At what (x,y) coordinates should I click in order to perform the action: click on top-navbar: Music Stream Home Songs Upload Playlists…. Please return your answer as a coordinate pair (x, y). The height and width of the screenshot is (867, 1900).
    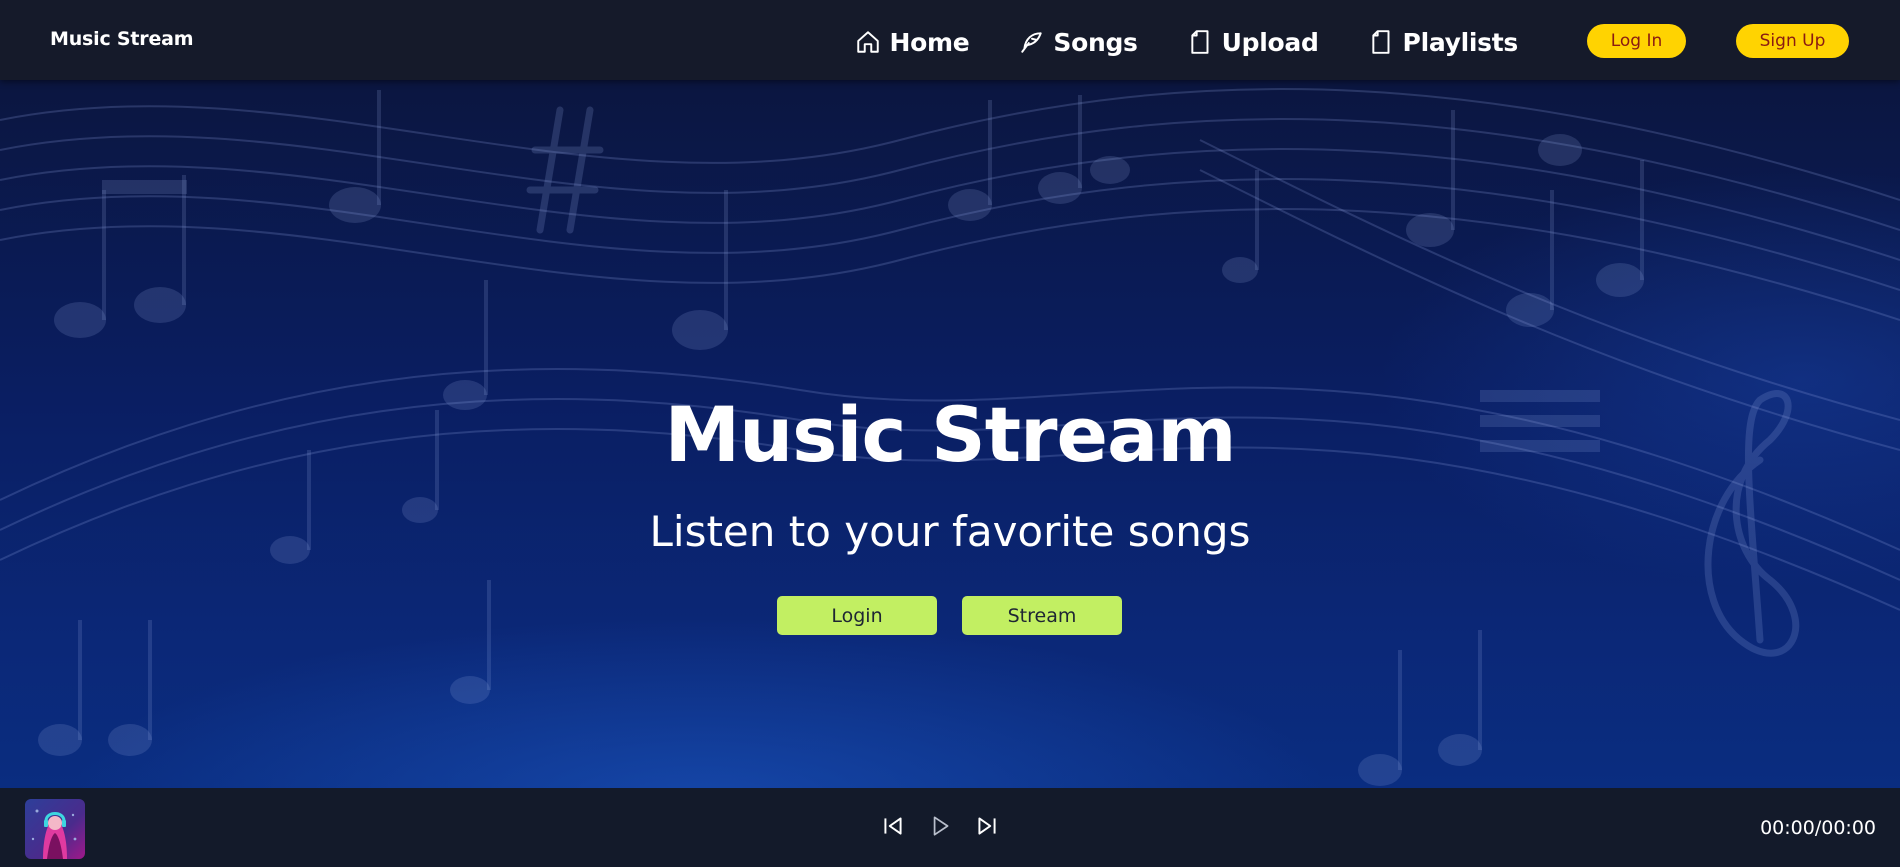
    Looking at the image, I should click on (950, 40).